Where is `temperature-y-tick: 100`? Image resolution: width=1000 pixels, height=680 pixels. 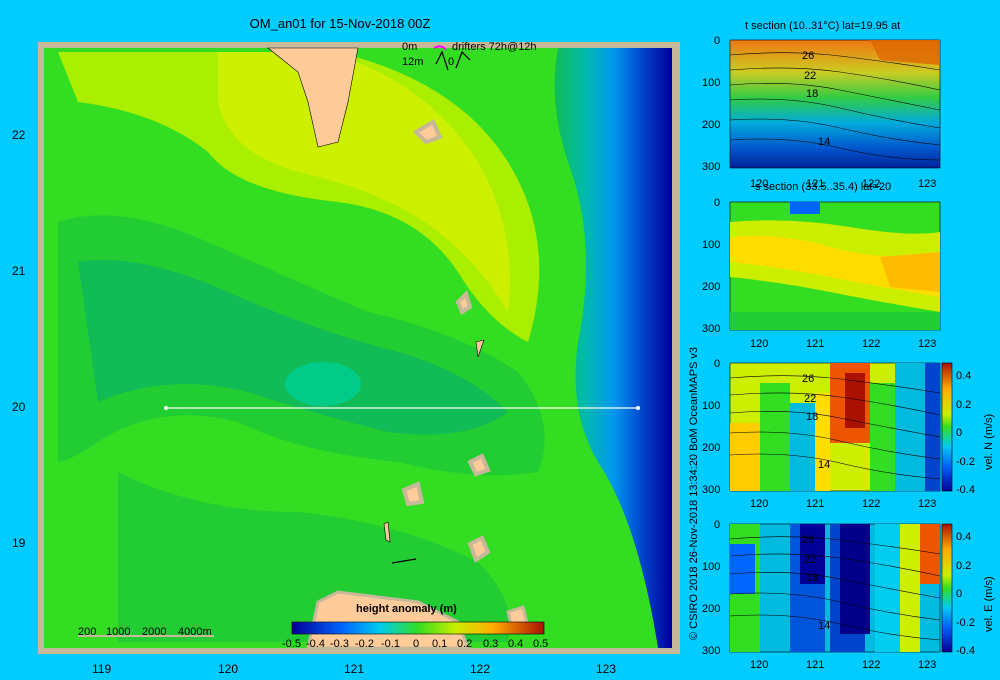
temperature-y-tick: 100 is located at coordinates (711, 83).